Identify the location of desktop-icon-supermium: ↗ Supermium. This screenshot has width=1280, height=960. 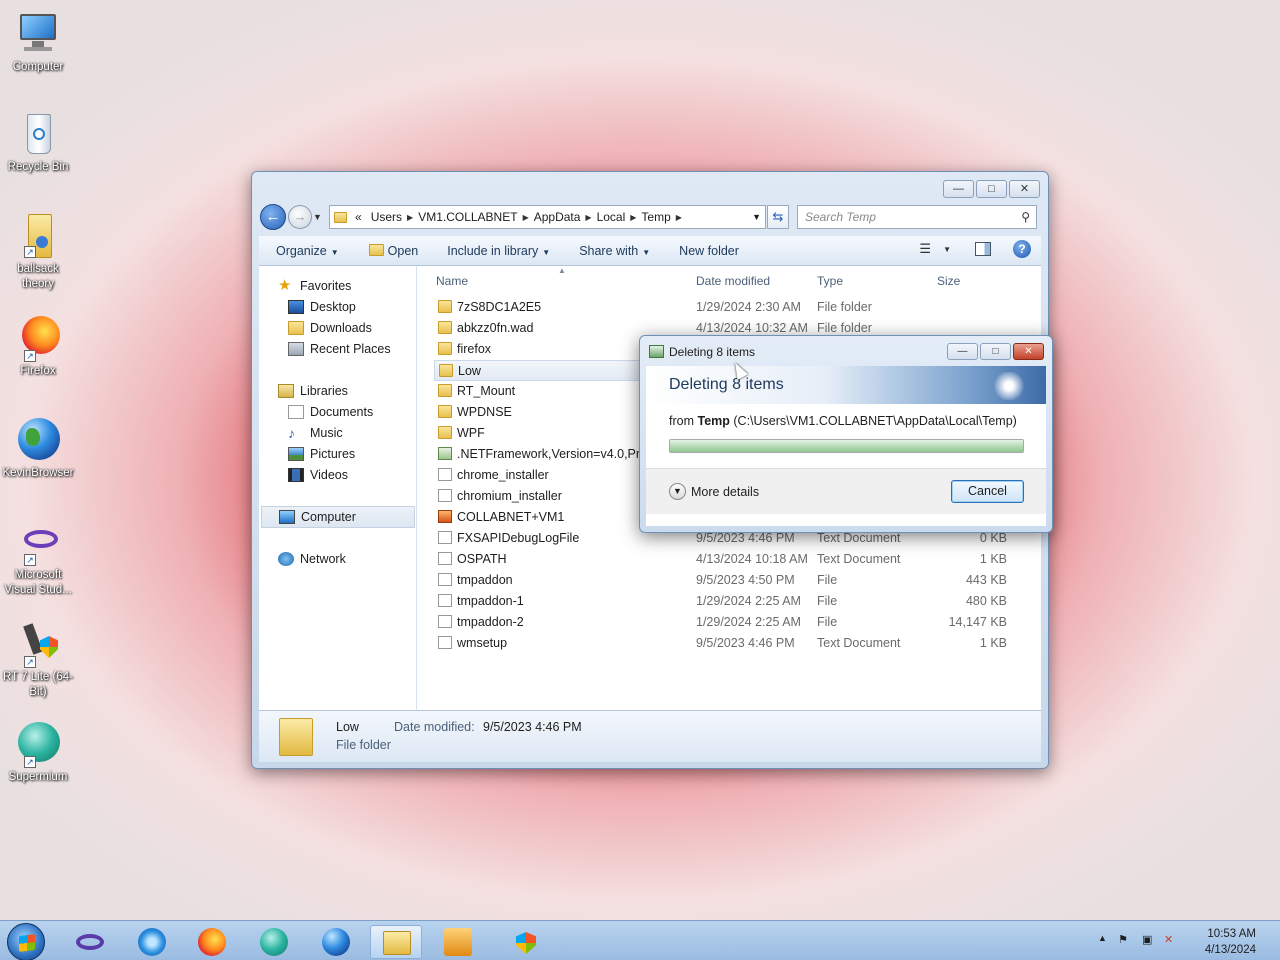
(38, 752).